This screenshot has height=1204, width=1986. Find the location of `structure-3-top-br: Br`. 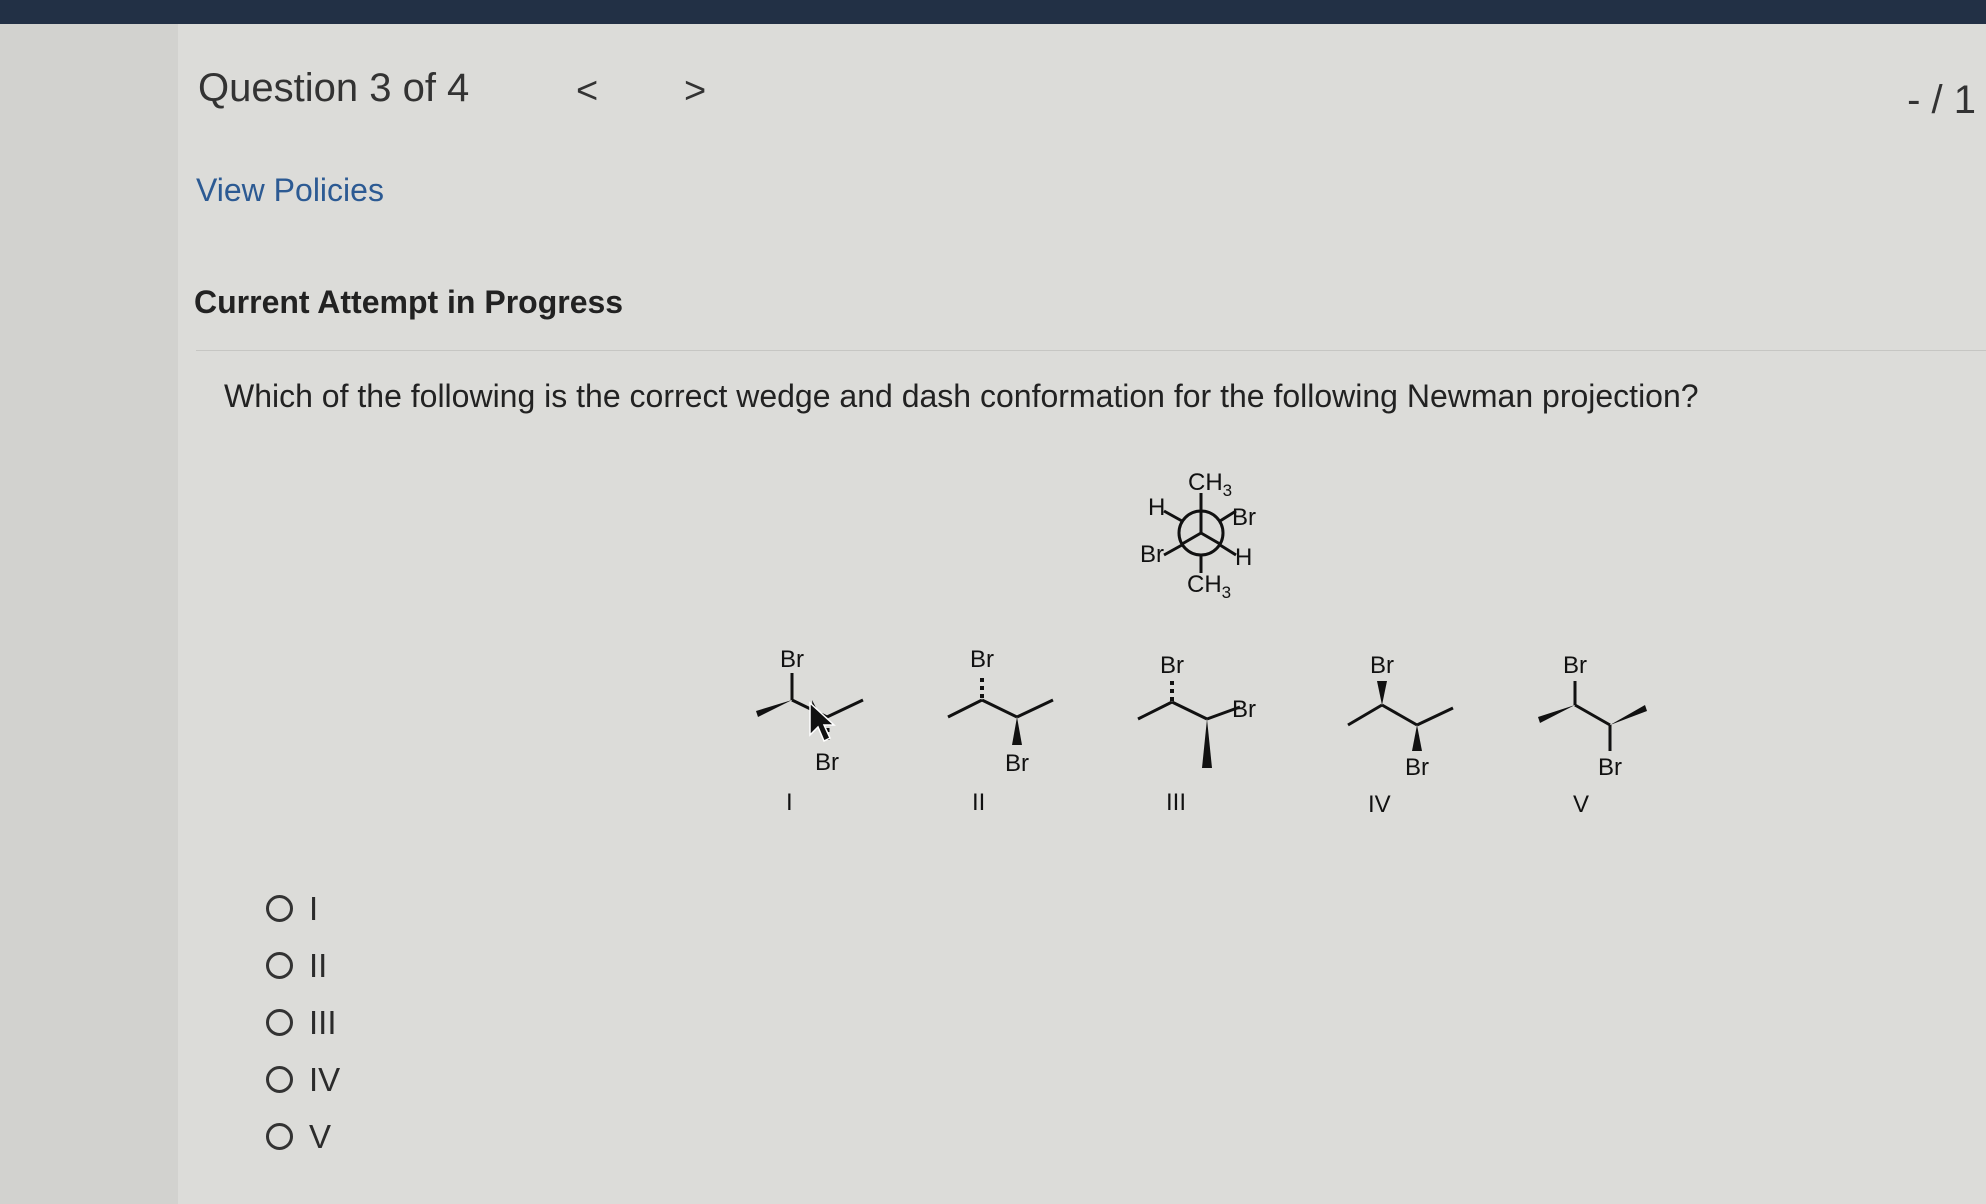

structure-3-top-br: Br is located at coordinates (1172, 665).